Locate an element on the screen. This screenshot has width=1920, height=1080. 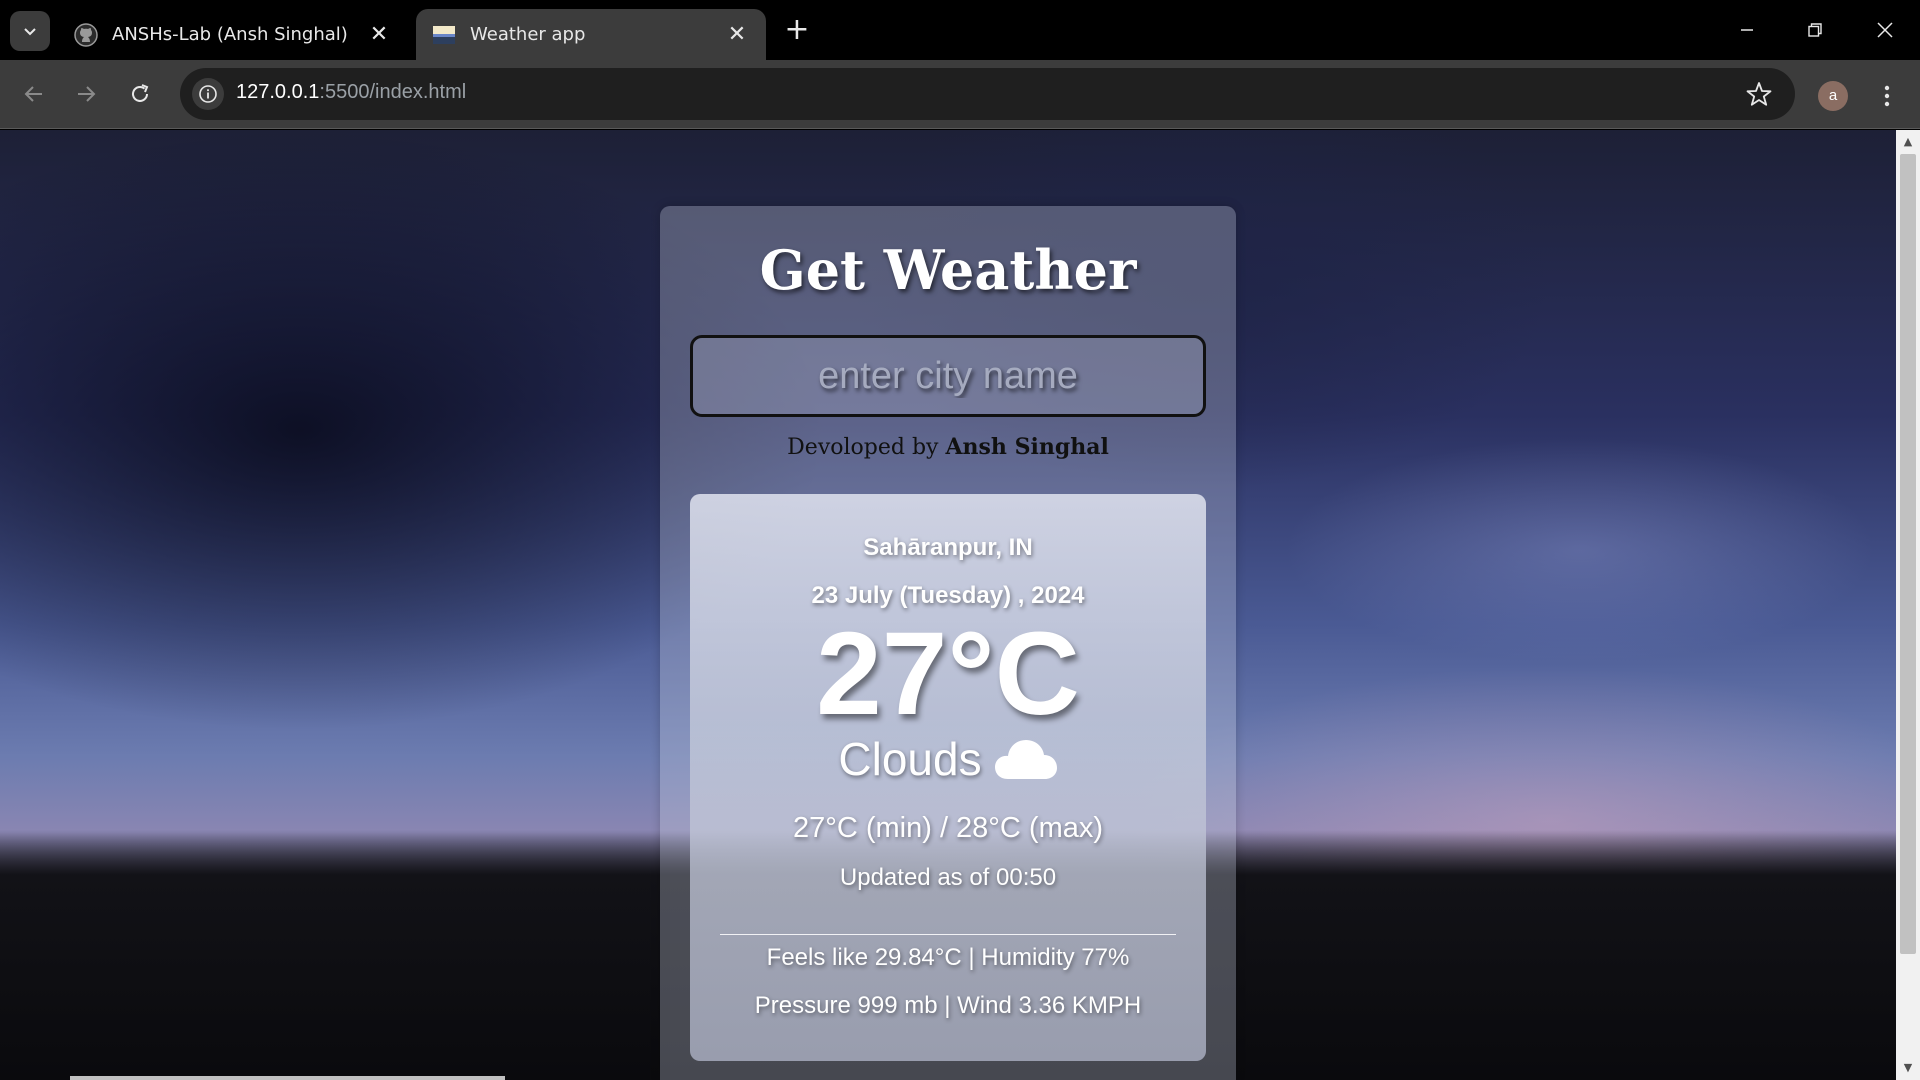
updated-time: Updated as of 00:50 is located at coordinates (948, 877).